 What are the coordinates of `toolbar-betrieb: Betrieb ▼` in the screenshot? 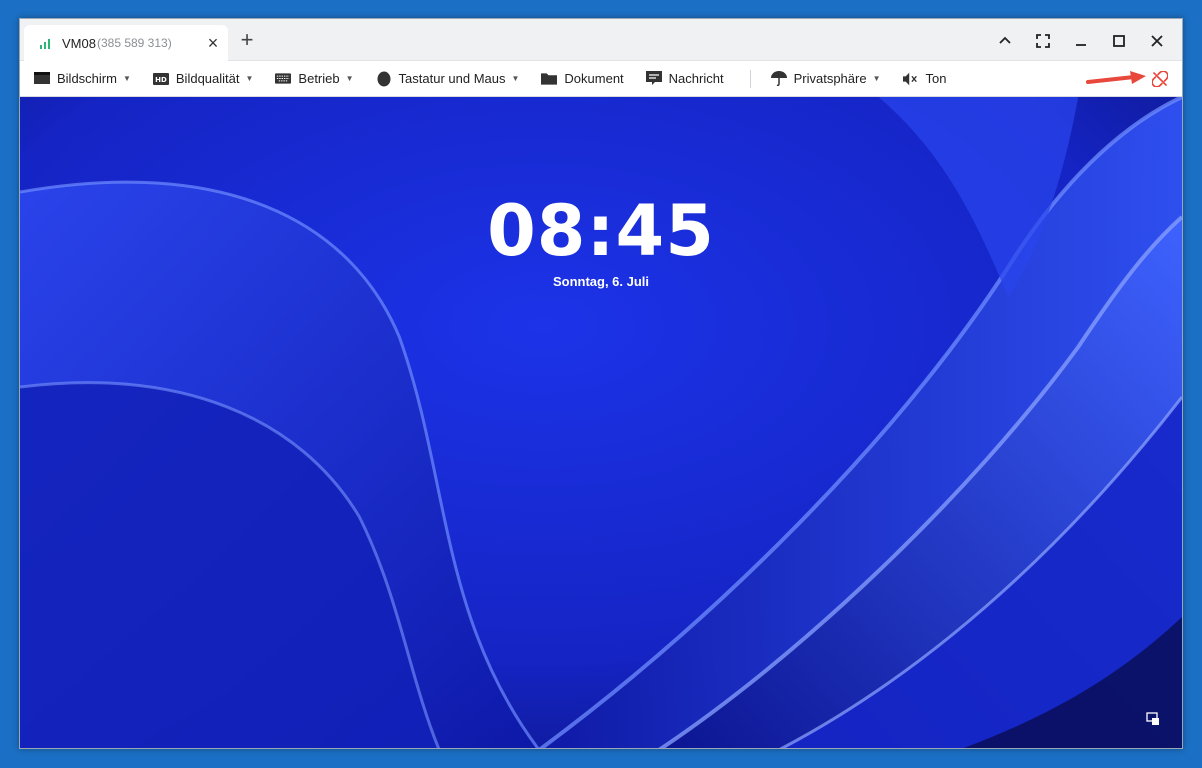 It's located at (314, 79).